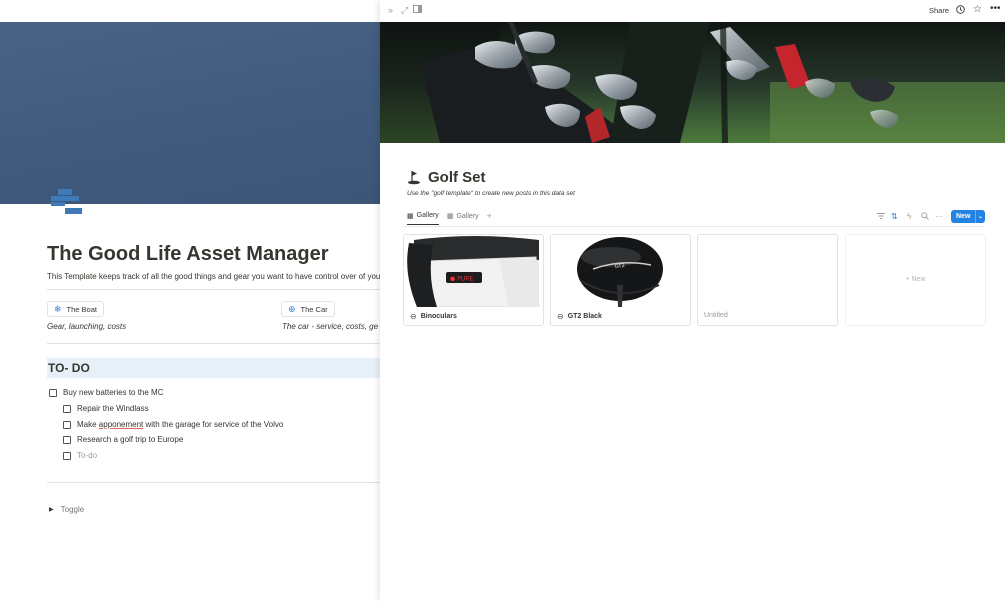 The image size is (1005, 601). I want to click on new-card-button: + New, so click(915, 280).